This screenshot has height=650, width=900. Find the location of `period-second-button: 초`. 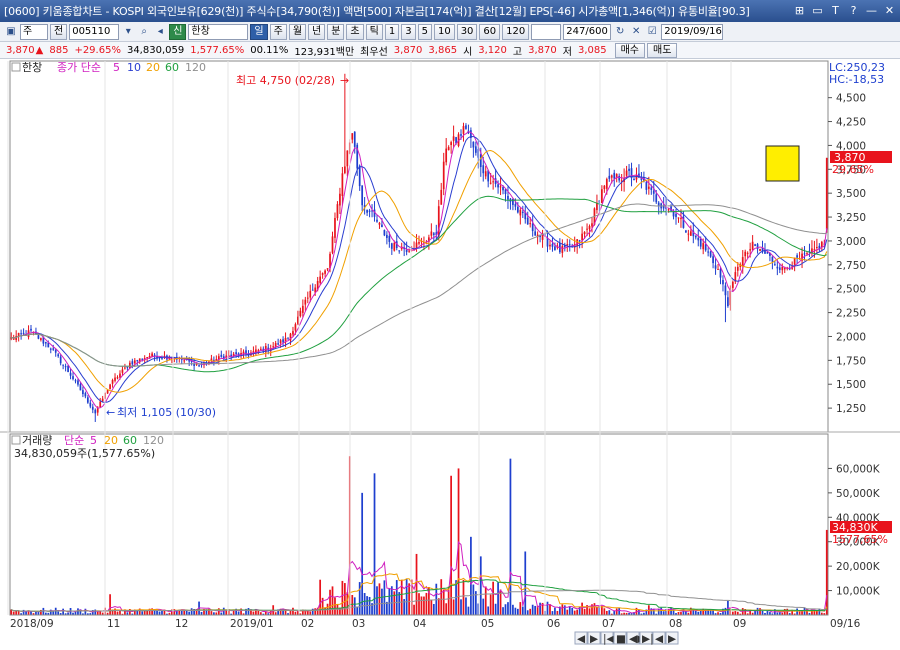

period-second-button: 초 is located at coordinates (355, 31).